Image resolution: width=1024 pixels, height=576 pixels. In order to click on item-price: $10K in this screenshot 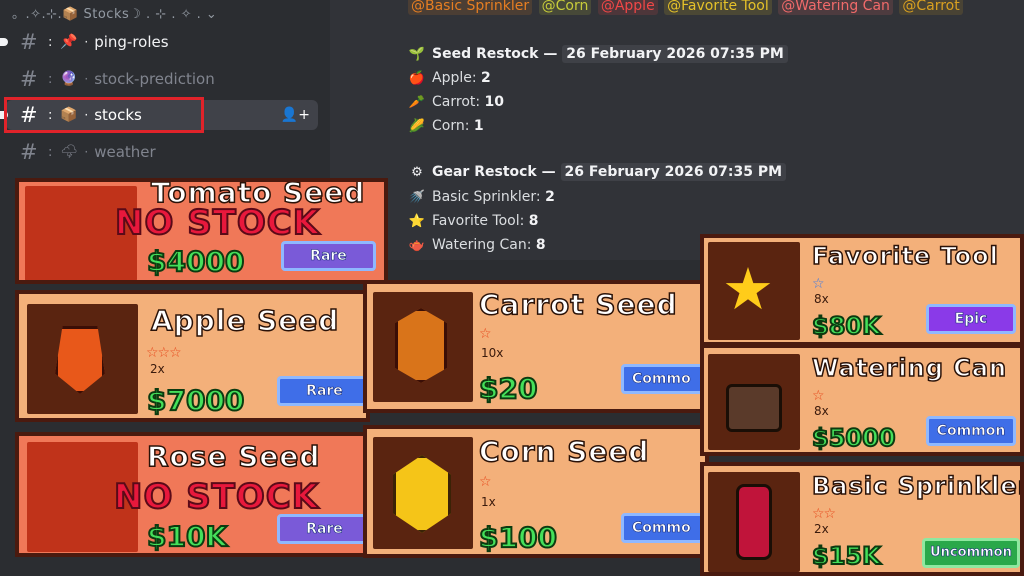, I will do `click(187, 536)`.